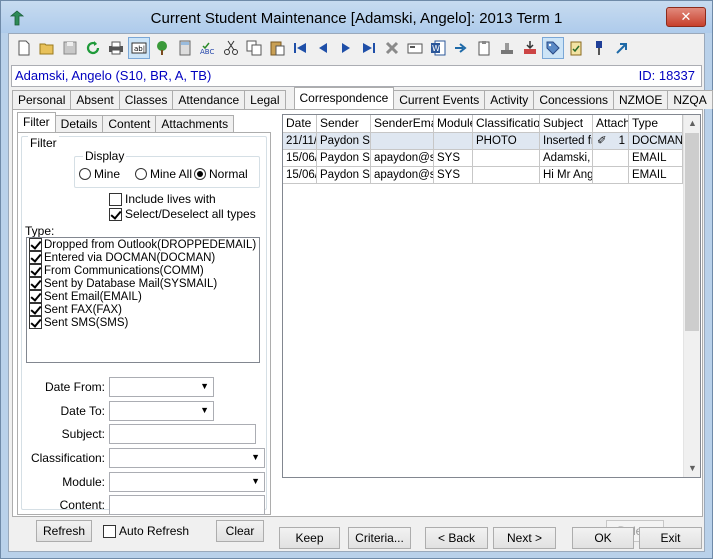 The height and width of the screenshot is (559, 713). Describe the element at coordinates (143, 244) in the screenshot. I see `type-item: Dropped from Outlook(DROPPEDEMAIL)` at that location.